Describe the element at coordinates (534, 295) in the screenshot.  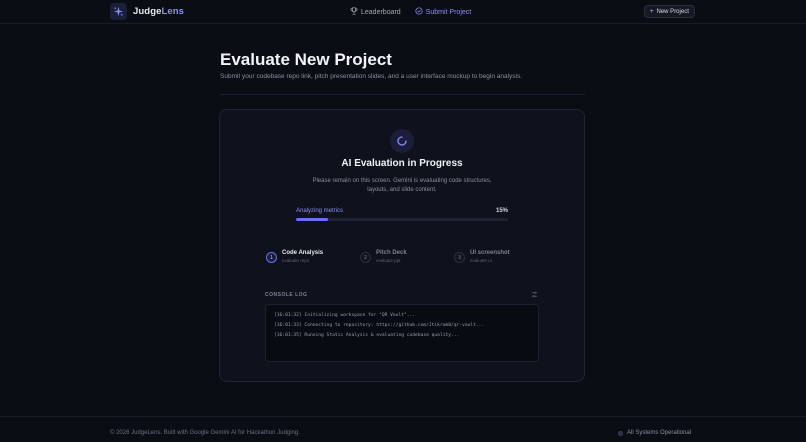
I see `console-settings-icon` at that location.